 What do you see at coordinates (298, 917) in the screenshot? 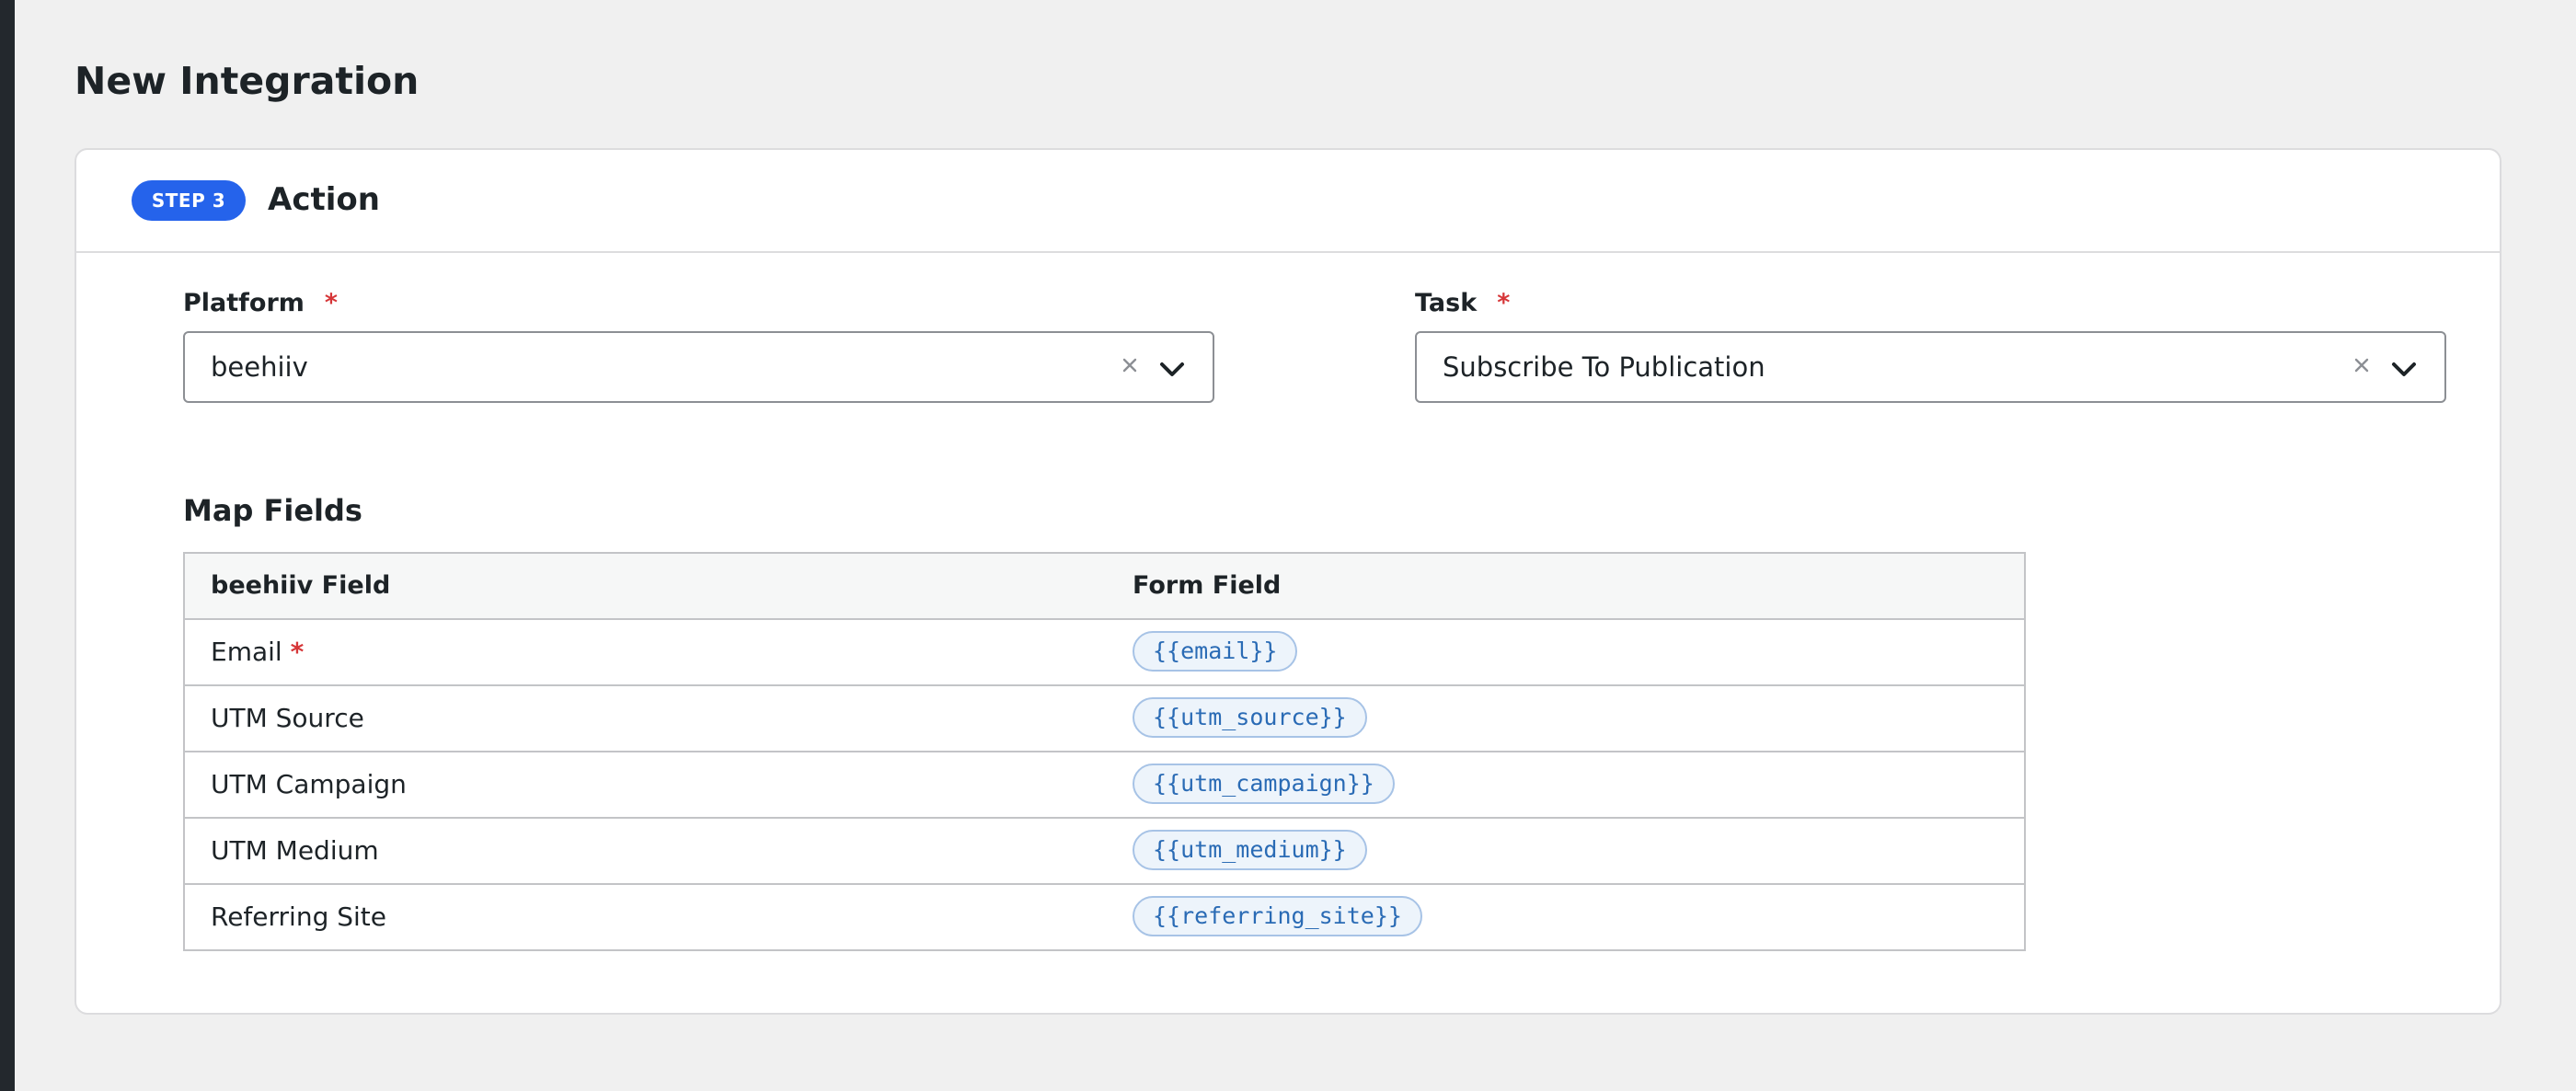
I see `field-label-referring-site: Referring Site` at bounding box center [298, 917].